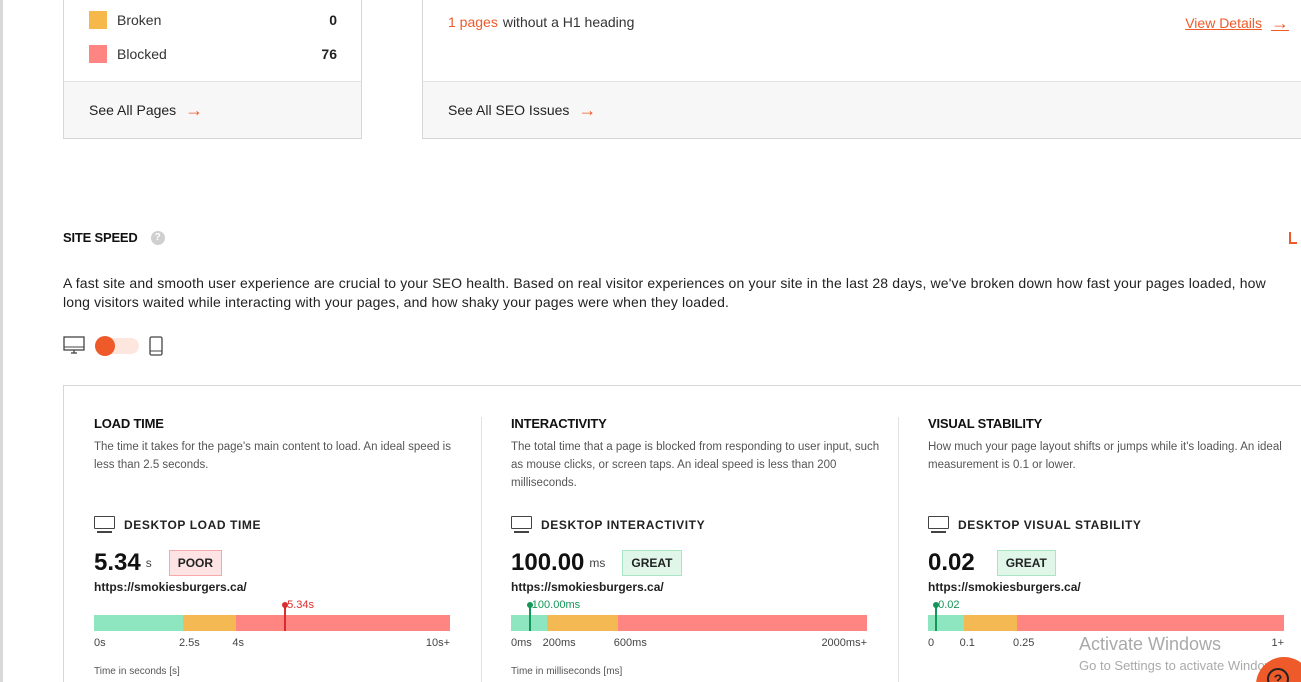 The height and width of the screenshot is (682, 1301). Describe the element at coordinates (156, 346) in the screenshot. I see `mobile-icon` at that location.